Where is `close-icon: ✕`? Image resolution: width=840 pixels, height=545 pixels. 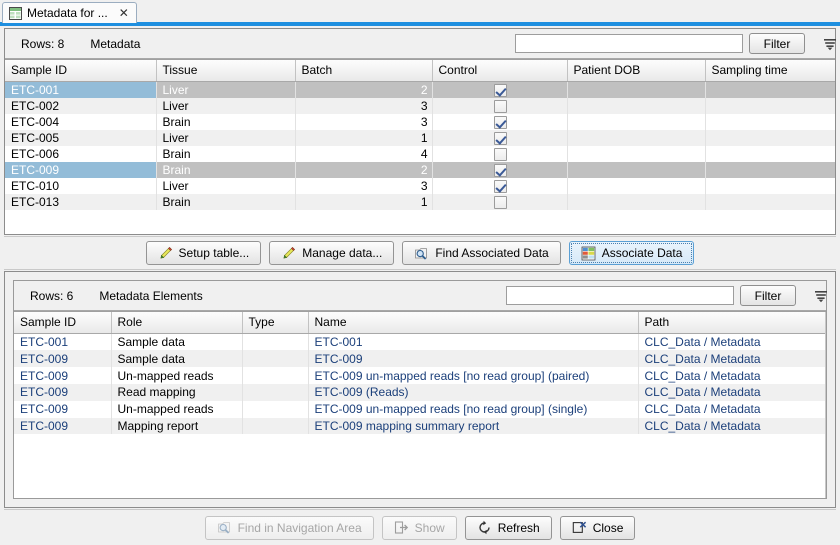
close-icon: ✕ is located at coordinates (124, 13).